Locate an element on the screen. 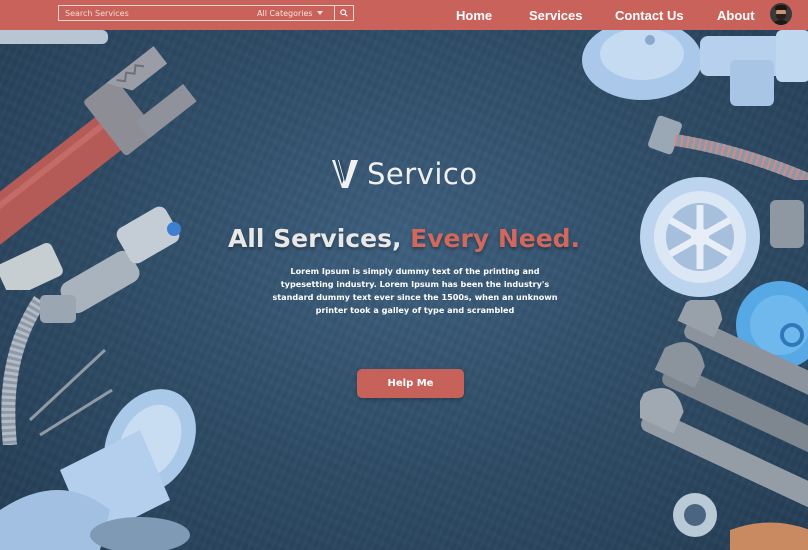  help-me-button: Help Me is located at coordinates (410, 383).